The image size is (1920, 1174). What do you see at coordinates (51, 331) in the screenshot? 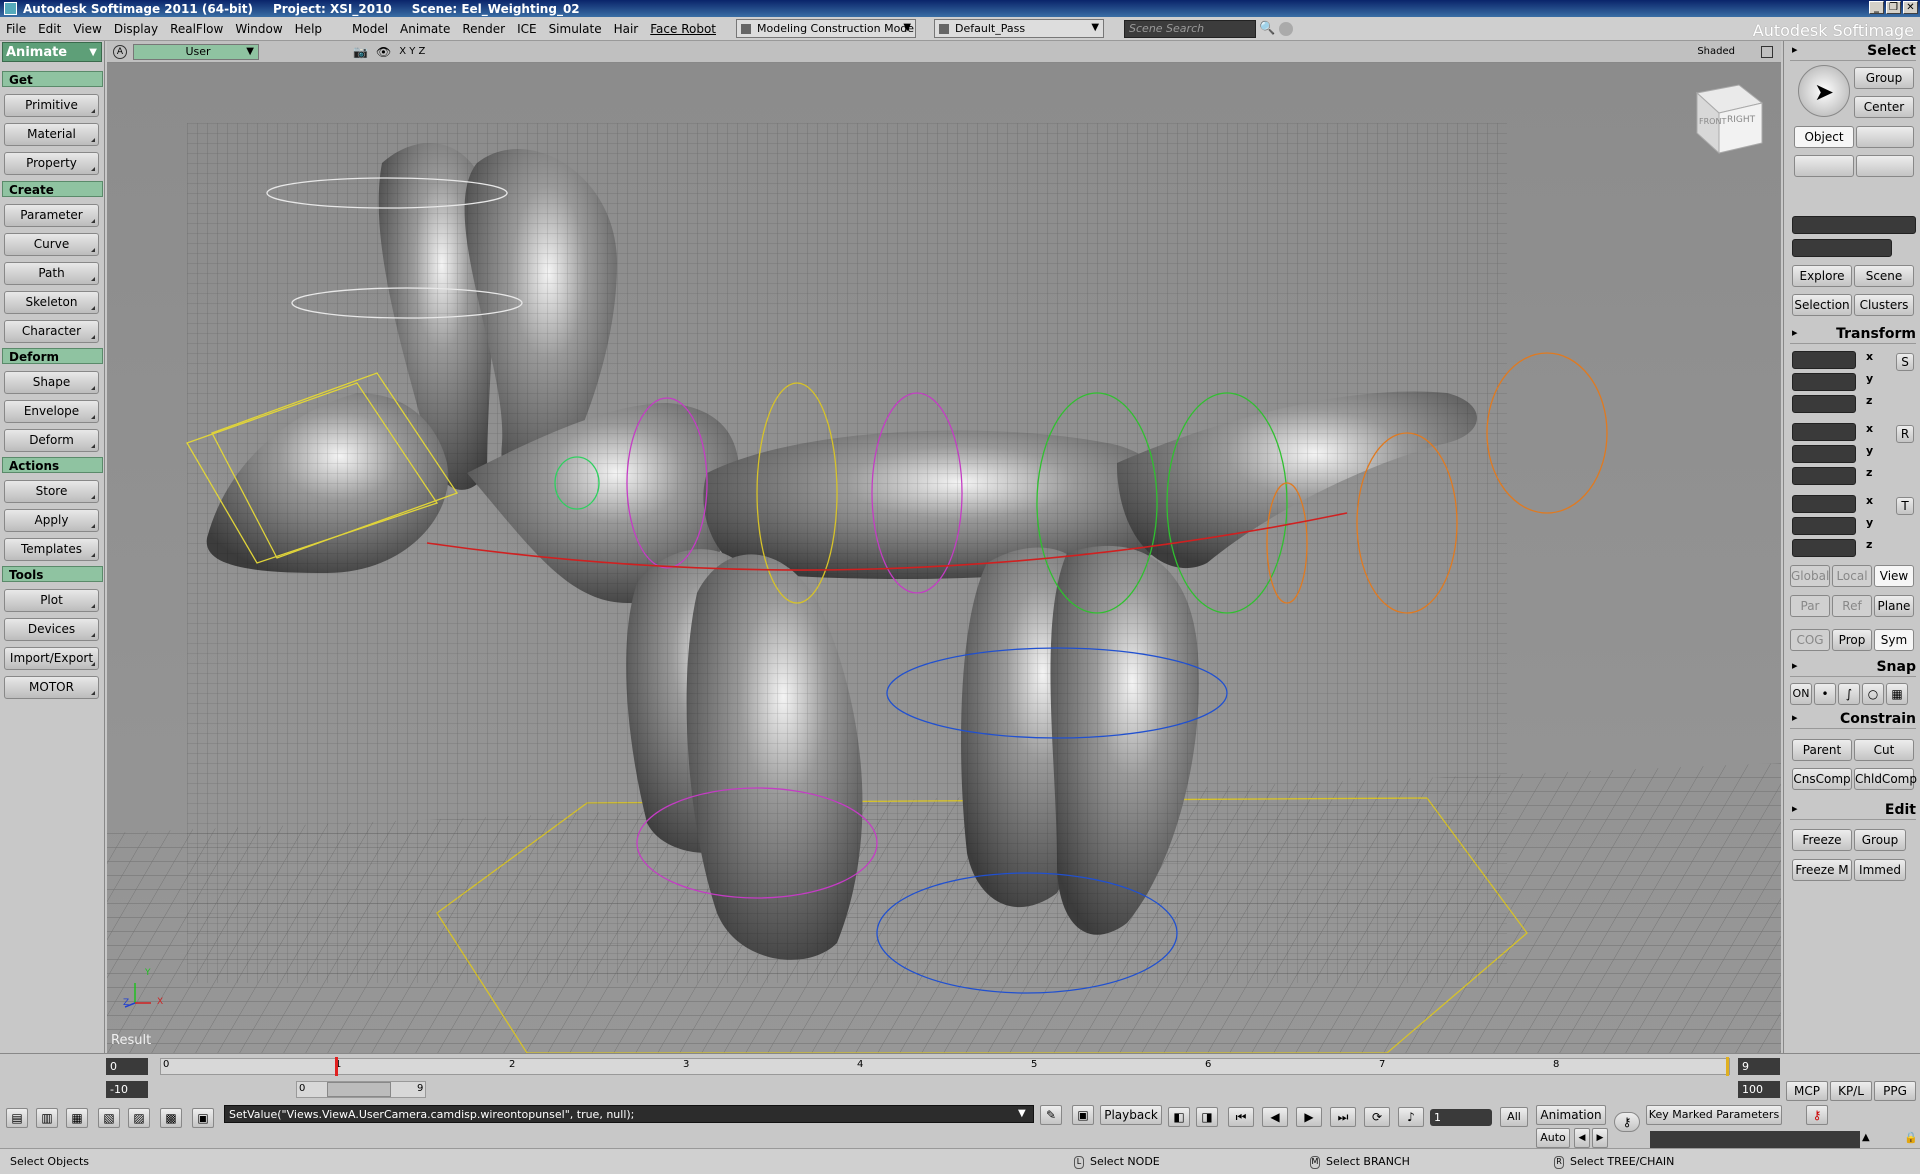
I see `character-button: Character` at bounding box center [51, 331].